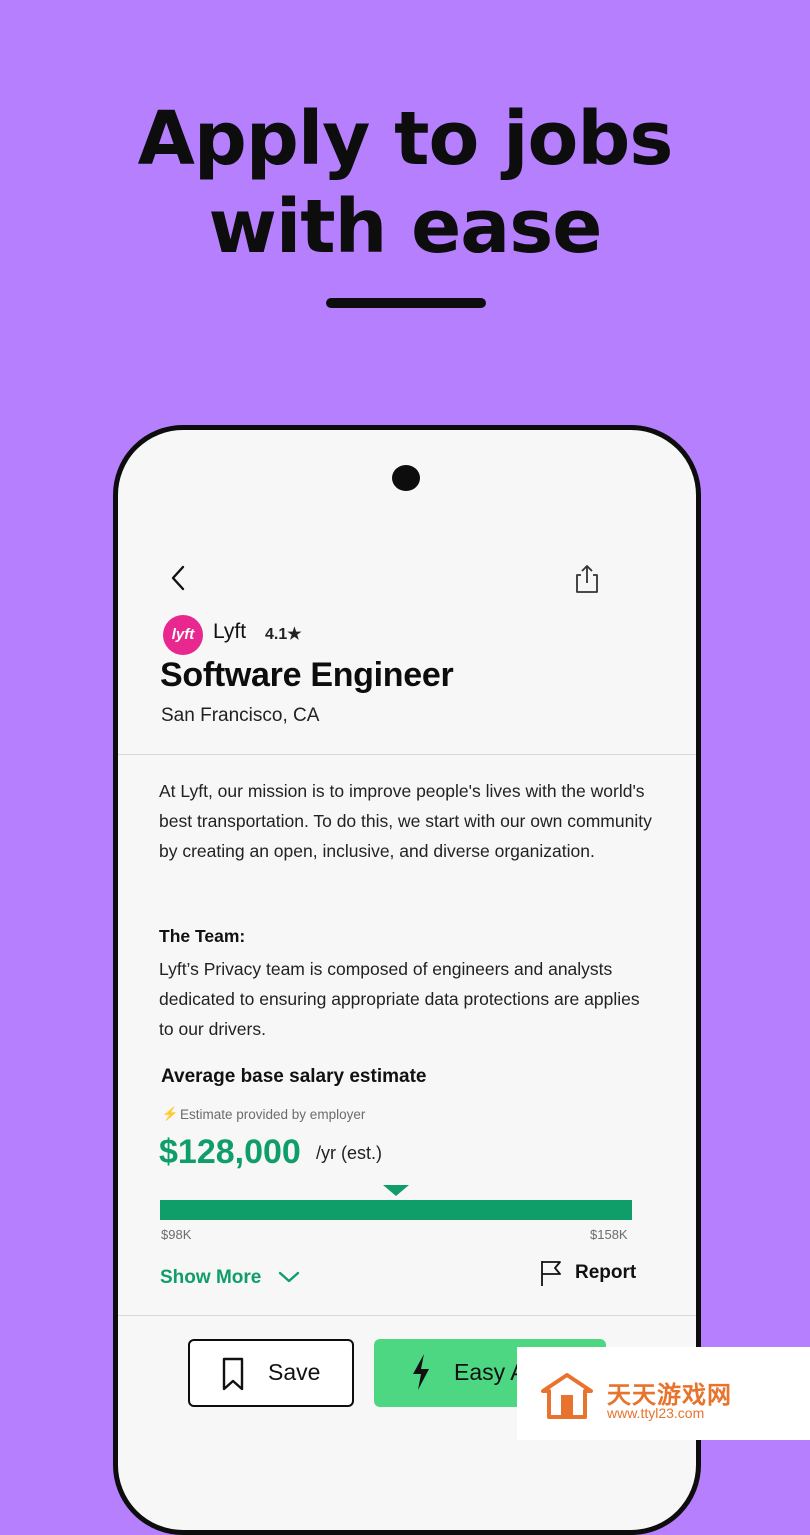 This screenshot has height=1535, width=810. I want to click on salary-range-bar, so click(396, 1210).